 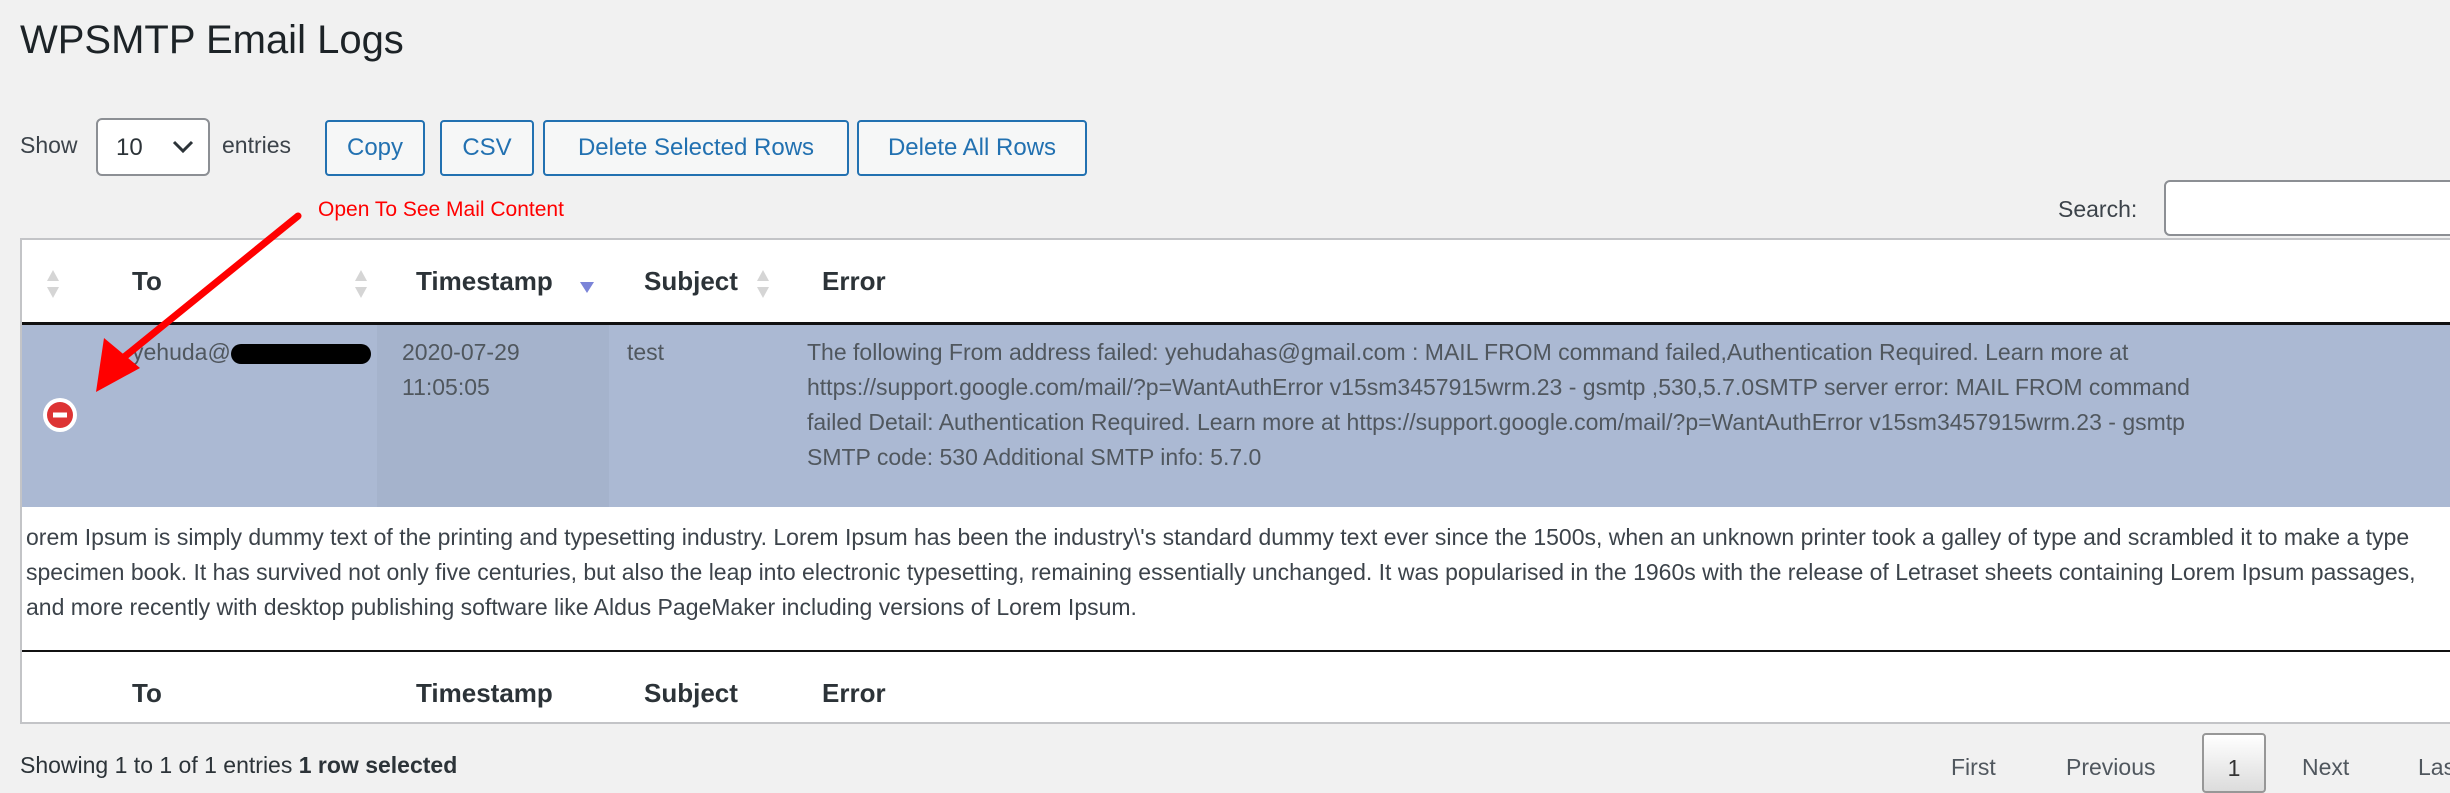 I want to click on footer-header-error: Error, so click(x=854, y=693).